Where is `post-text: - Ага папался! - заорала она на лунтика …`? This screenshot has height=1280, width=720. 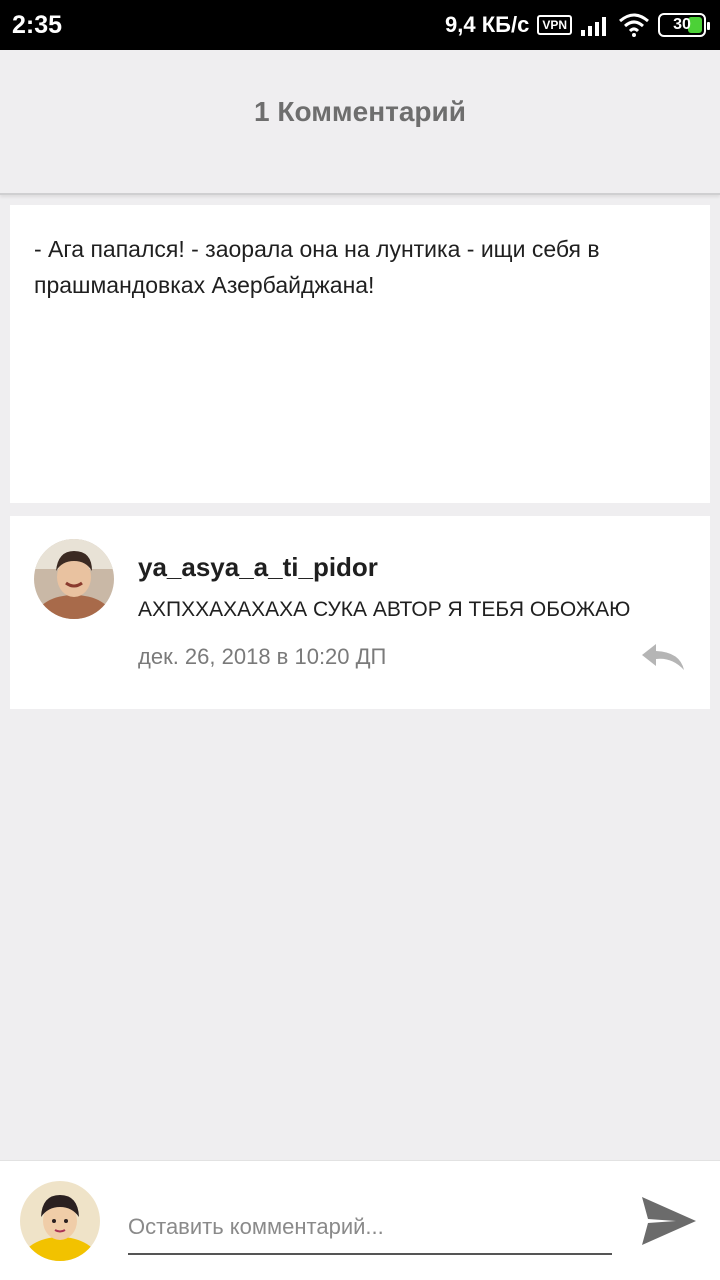
post-text: - Ага папался! - заорала она на лунтика … is located at coordinates (317, 267).